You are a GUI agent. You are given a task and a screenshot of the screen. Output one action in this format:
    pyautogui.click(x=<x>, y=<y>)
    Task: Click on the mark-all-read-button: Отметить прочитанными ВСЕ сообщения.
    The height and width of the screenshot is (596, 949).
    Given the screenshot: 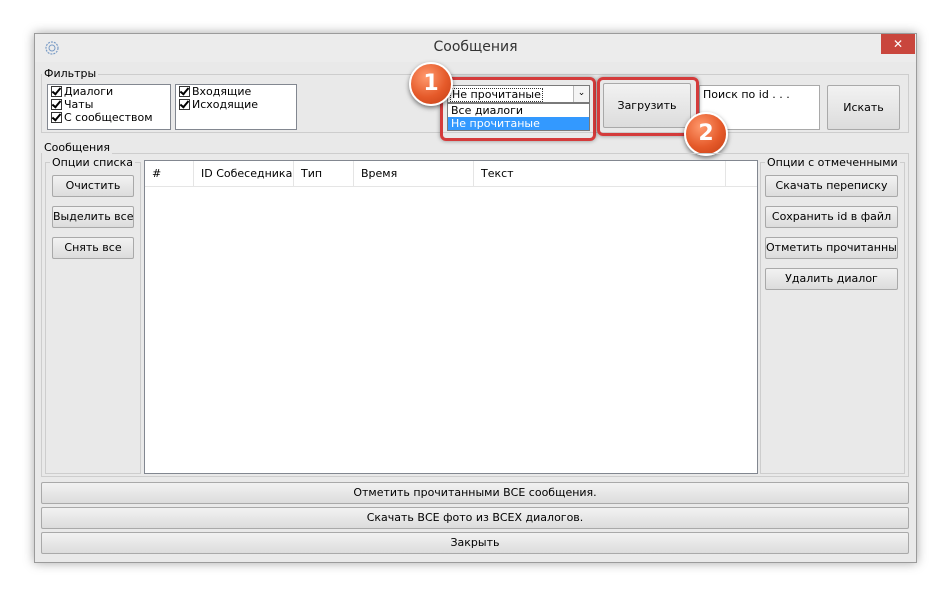 What is the action you would take?
    pyautogui.click(x=475, y=493)
    